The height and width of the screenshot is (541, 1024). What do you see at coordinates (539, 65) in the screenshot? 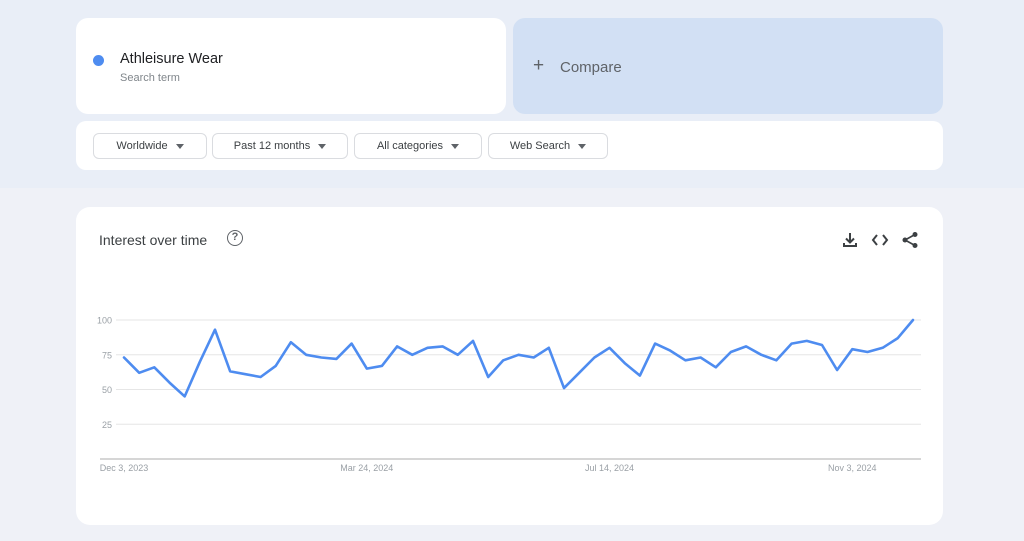
I see `plus-icon: +` at bounding box center [539, 65].